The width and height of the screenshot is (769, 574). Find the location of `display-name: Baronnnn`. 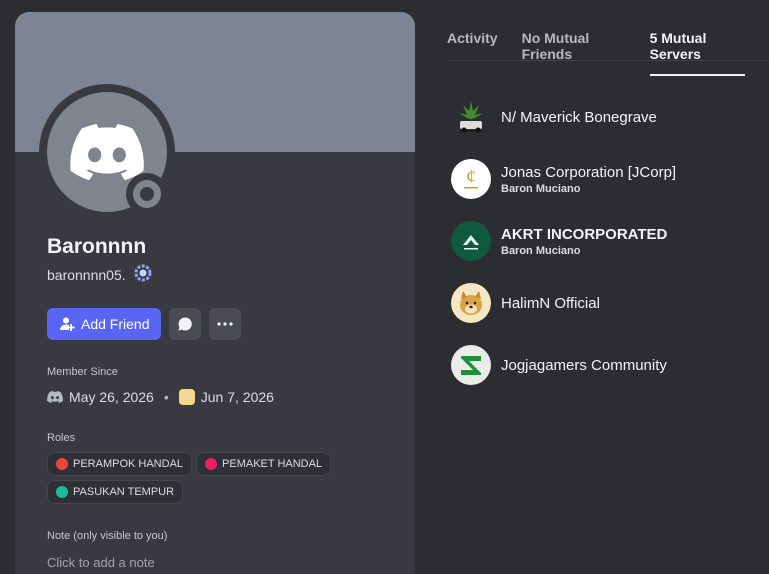

display-name: Baronnnn is located at coordinates (97, 246).